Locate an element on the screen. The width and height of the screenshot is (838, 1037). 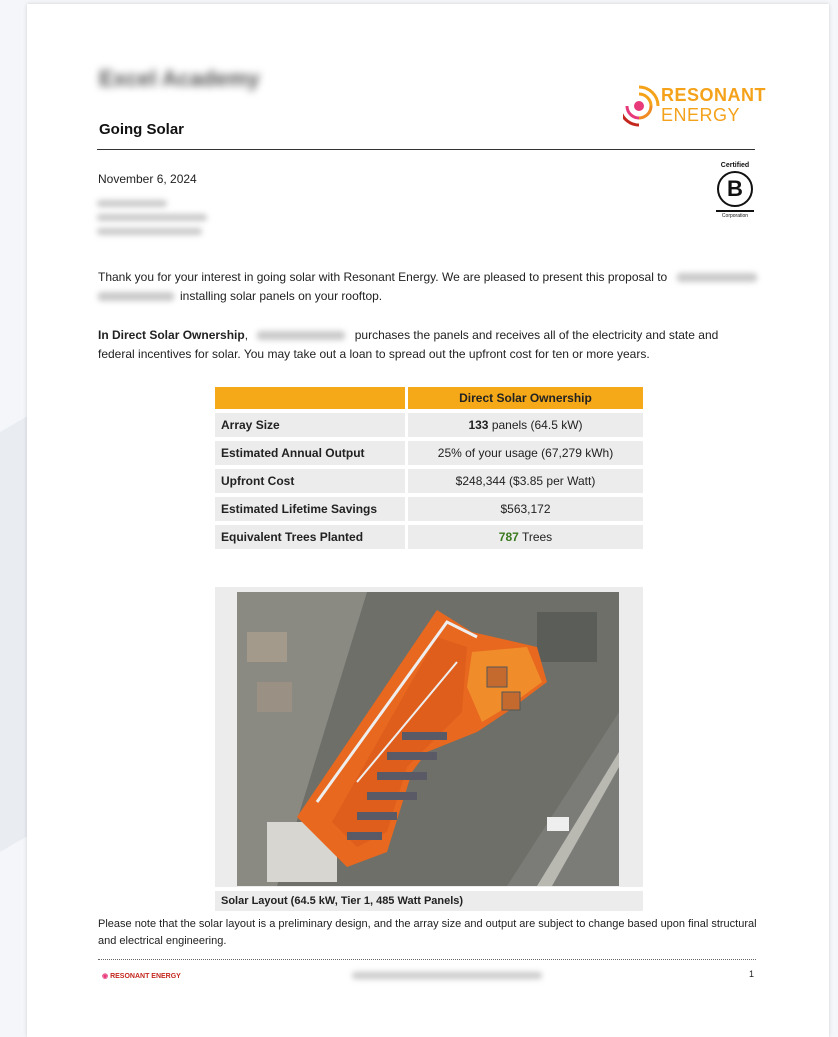
table-row: Upfront Cost $248,344 ($3.85 per Watt) is located at coordinates (429, 481).